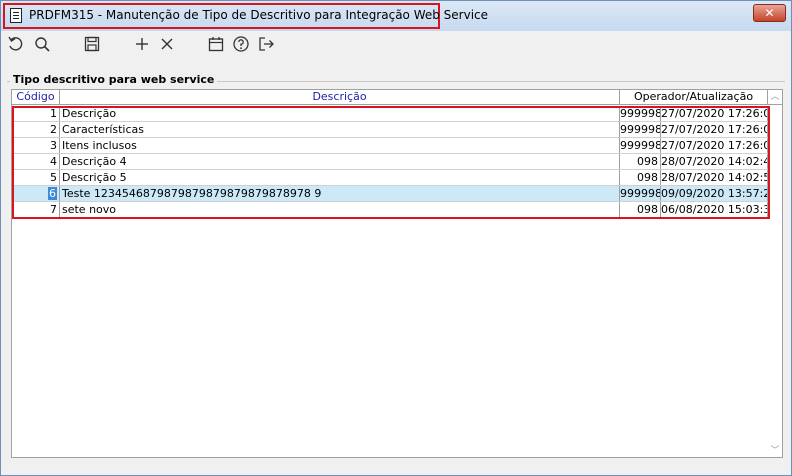 Image resolution: width=792 pixels, height=476 pixels. I want to click on column-header-operador: Operador/Atualização, so click(694, 97).